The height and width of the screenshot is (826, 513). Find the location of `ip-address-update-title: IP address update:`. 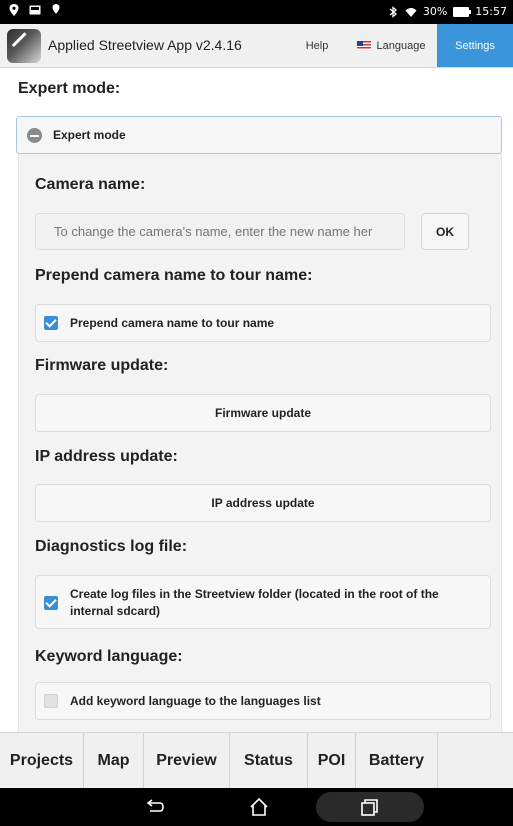

ip-address-update-title: IP address update: is located at coordinates (106, 456).